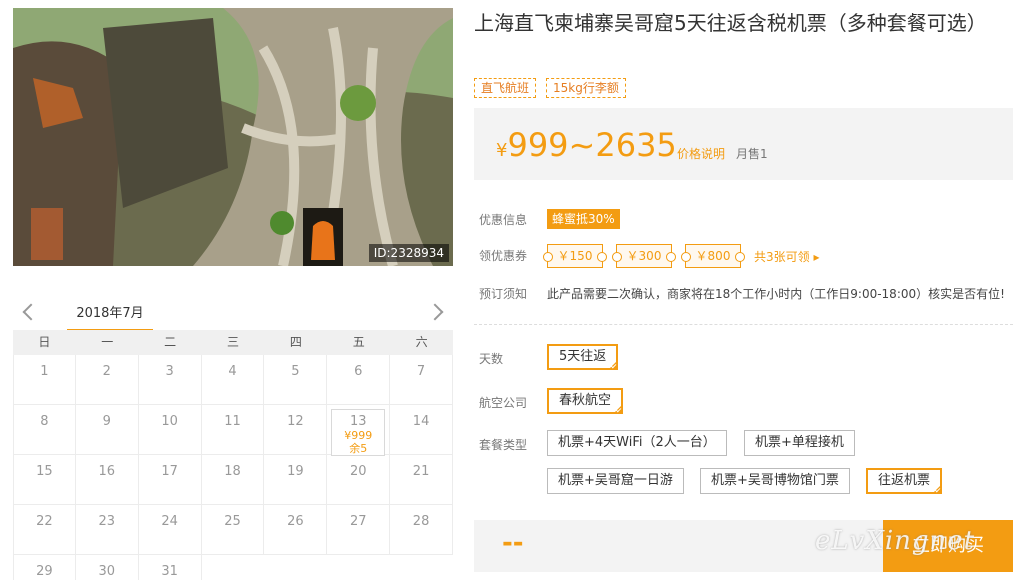 Image resolution: width=1019 pixels, height=580 pixels. I want to click on calendar-day: 30, so click(107, 567).